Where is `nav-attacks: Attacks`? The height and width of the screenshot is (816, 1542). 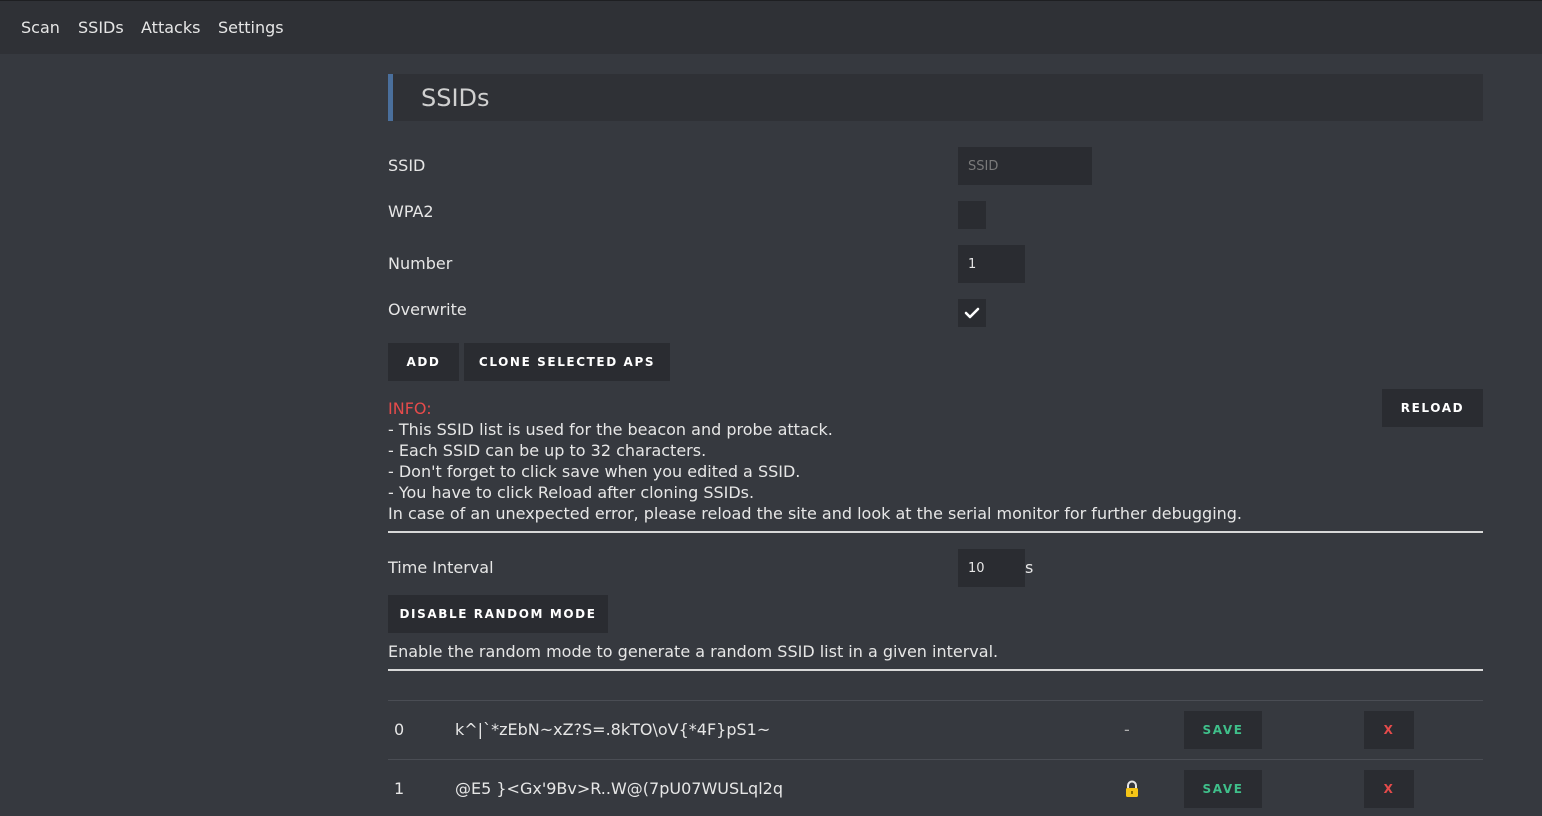 nav-attacks: Attacks is located at coordinates (170, 27).